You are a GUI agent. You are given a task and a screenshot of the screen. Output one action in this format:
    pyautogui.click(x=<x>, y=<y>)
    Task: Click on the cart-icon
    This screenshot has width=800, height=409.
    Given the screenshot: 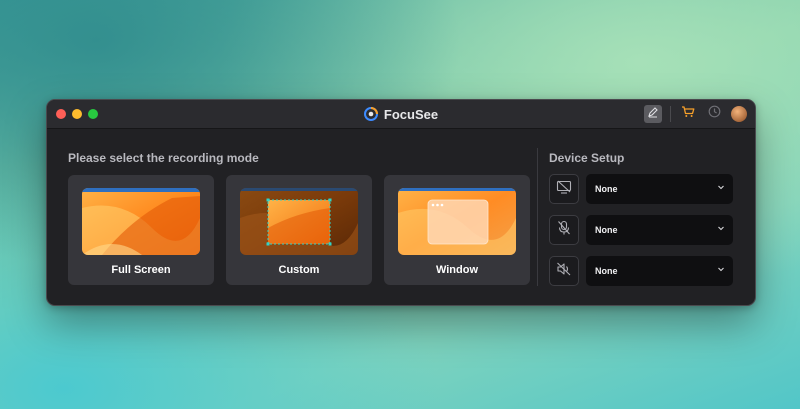 What is the action you would take?
    pyautogui.click(x=688, y=114)
    